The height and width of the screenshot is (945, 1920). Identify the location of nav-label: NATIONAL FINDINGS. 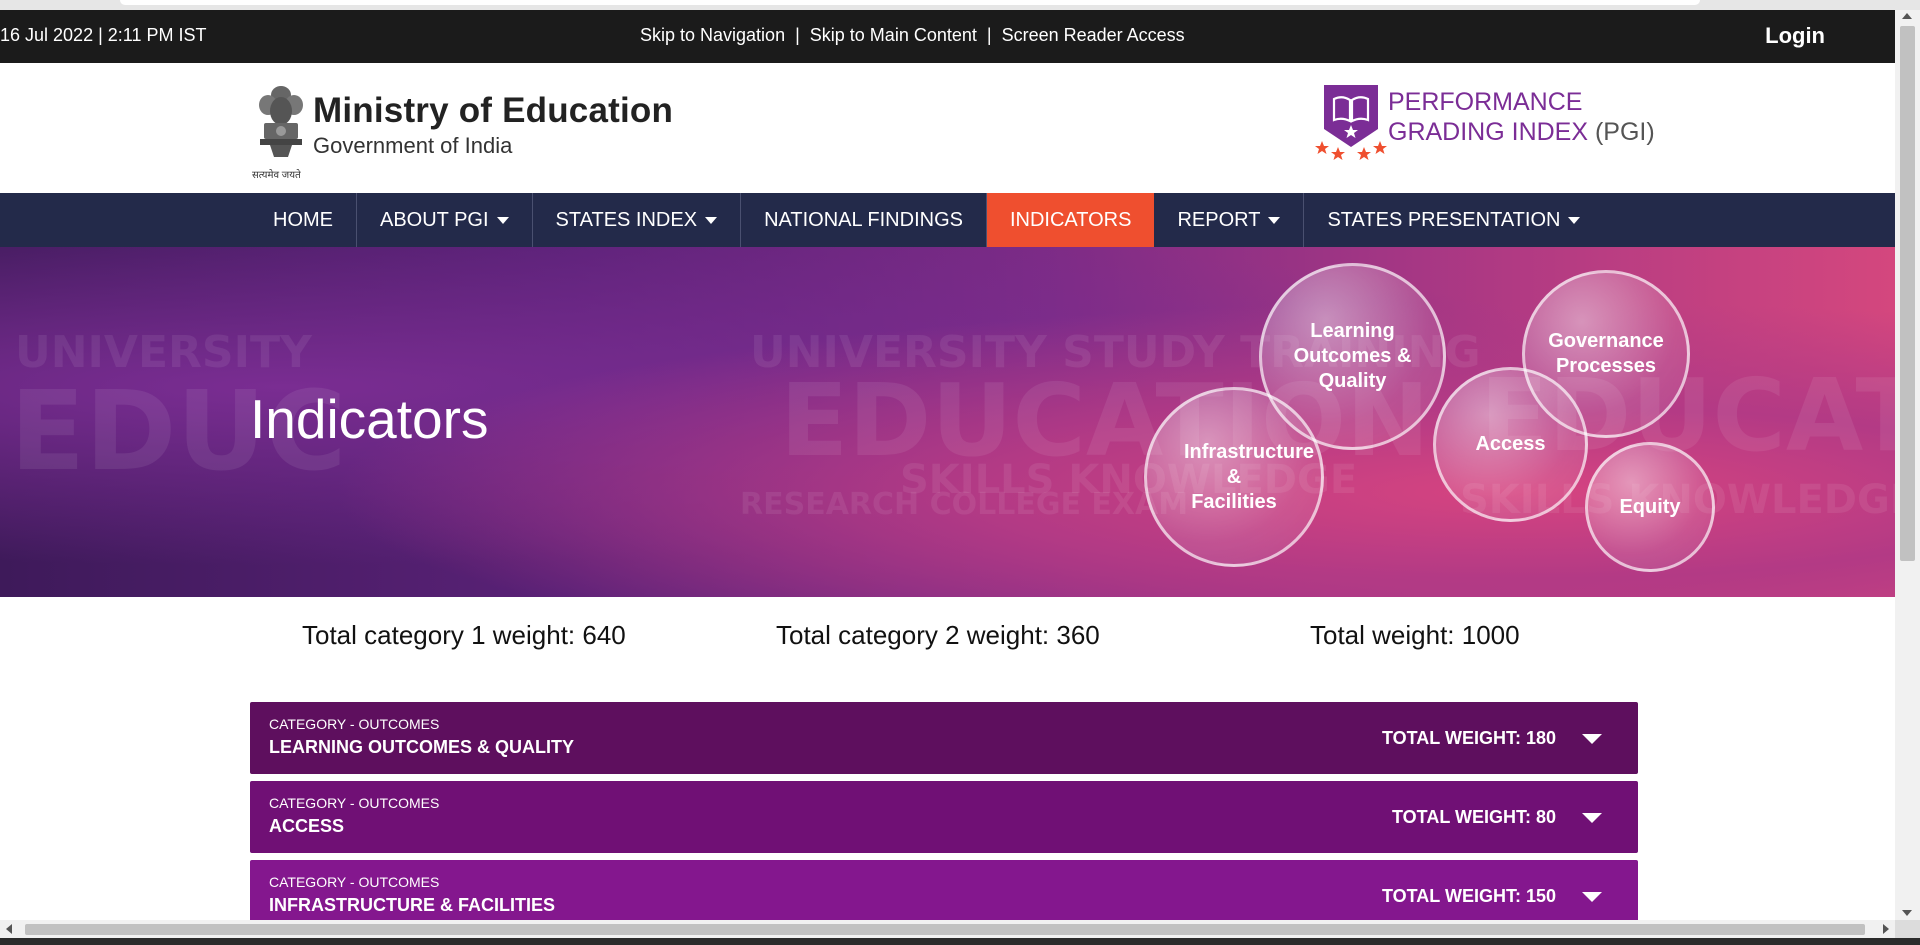
(863, 219).